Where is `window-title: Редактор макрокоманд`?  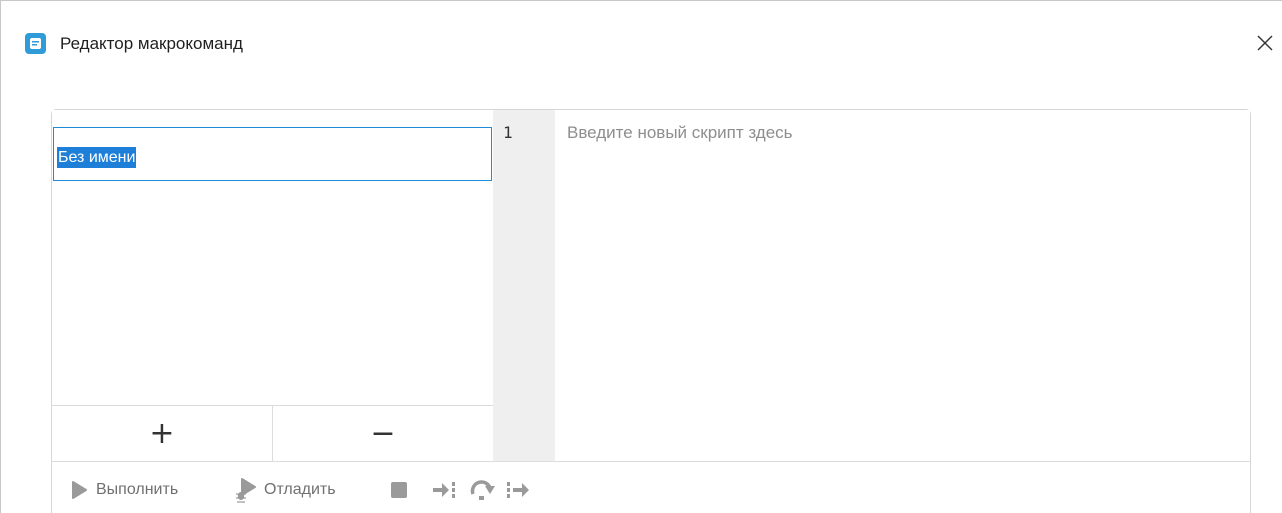 window-title: Редактор макрокоманд is located at coordinates (151, 43).